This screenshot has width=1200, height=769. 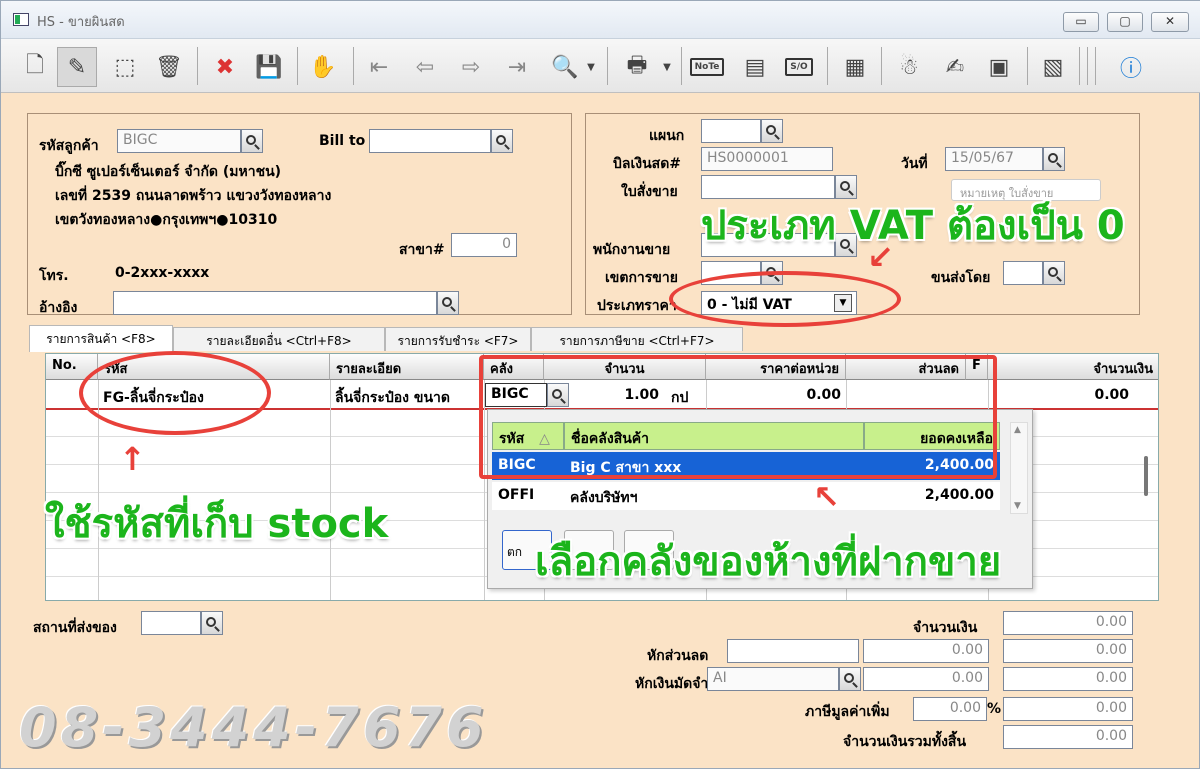 I want to click on vat-label: ภาษีมูลค่าเพิ่ม, so click(x=847, y=712).